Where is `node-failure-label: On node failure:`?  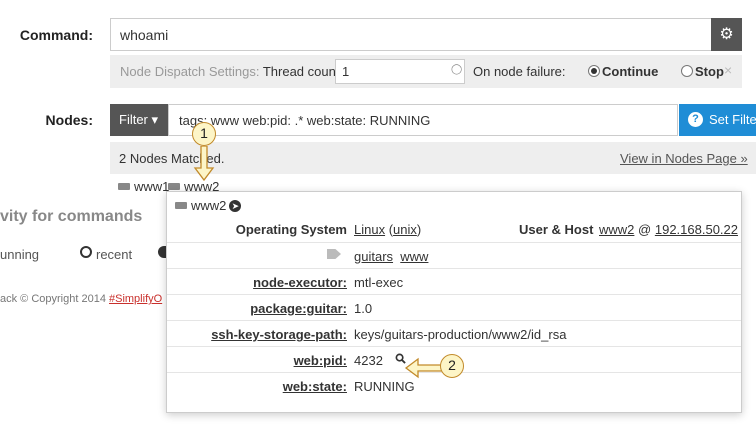
node-failure-label: On node failure: is located at coordinates (519, 71).